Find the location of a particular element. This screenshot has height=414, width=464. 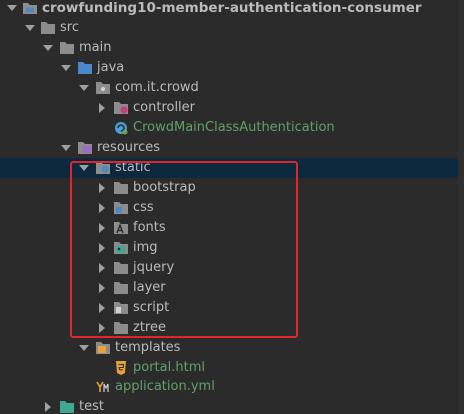

tree-row-test: test is located at coordinates (232, 405).